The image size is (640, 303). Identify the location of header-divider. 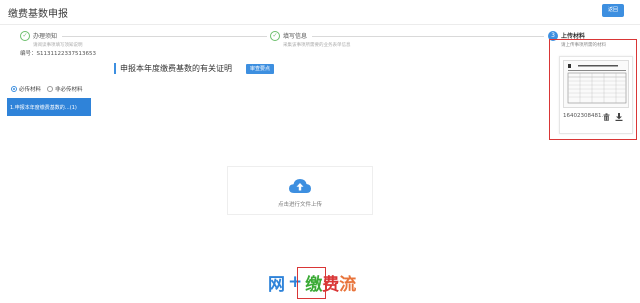
(320, 24).